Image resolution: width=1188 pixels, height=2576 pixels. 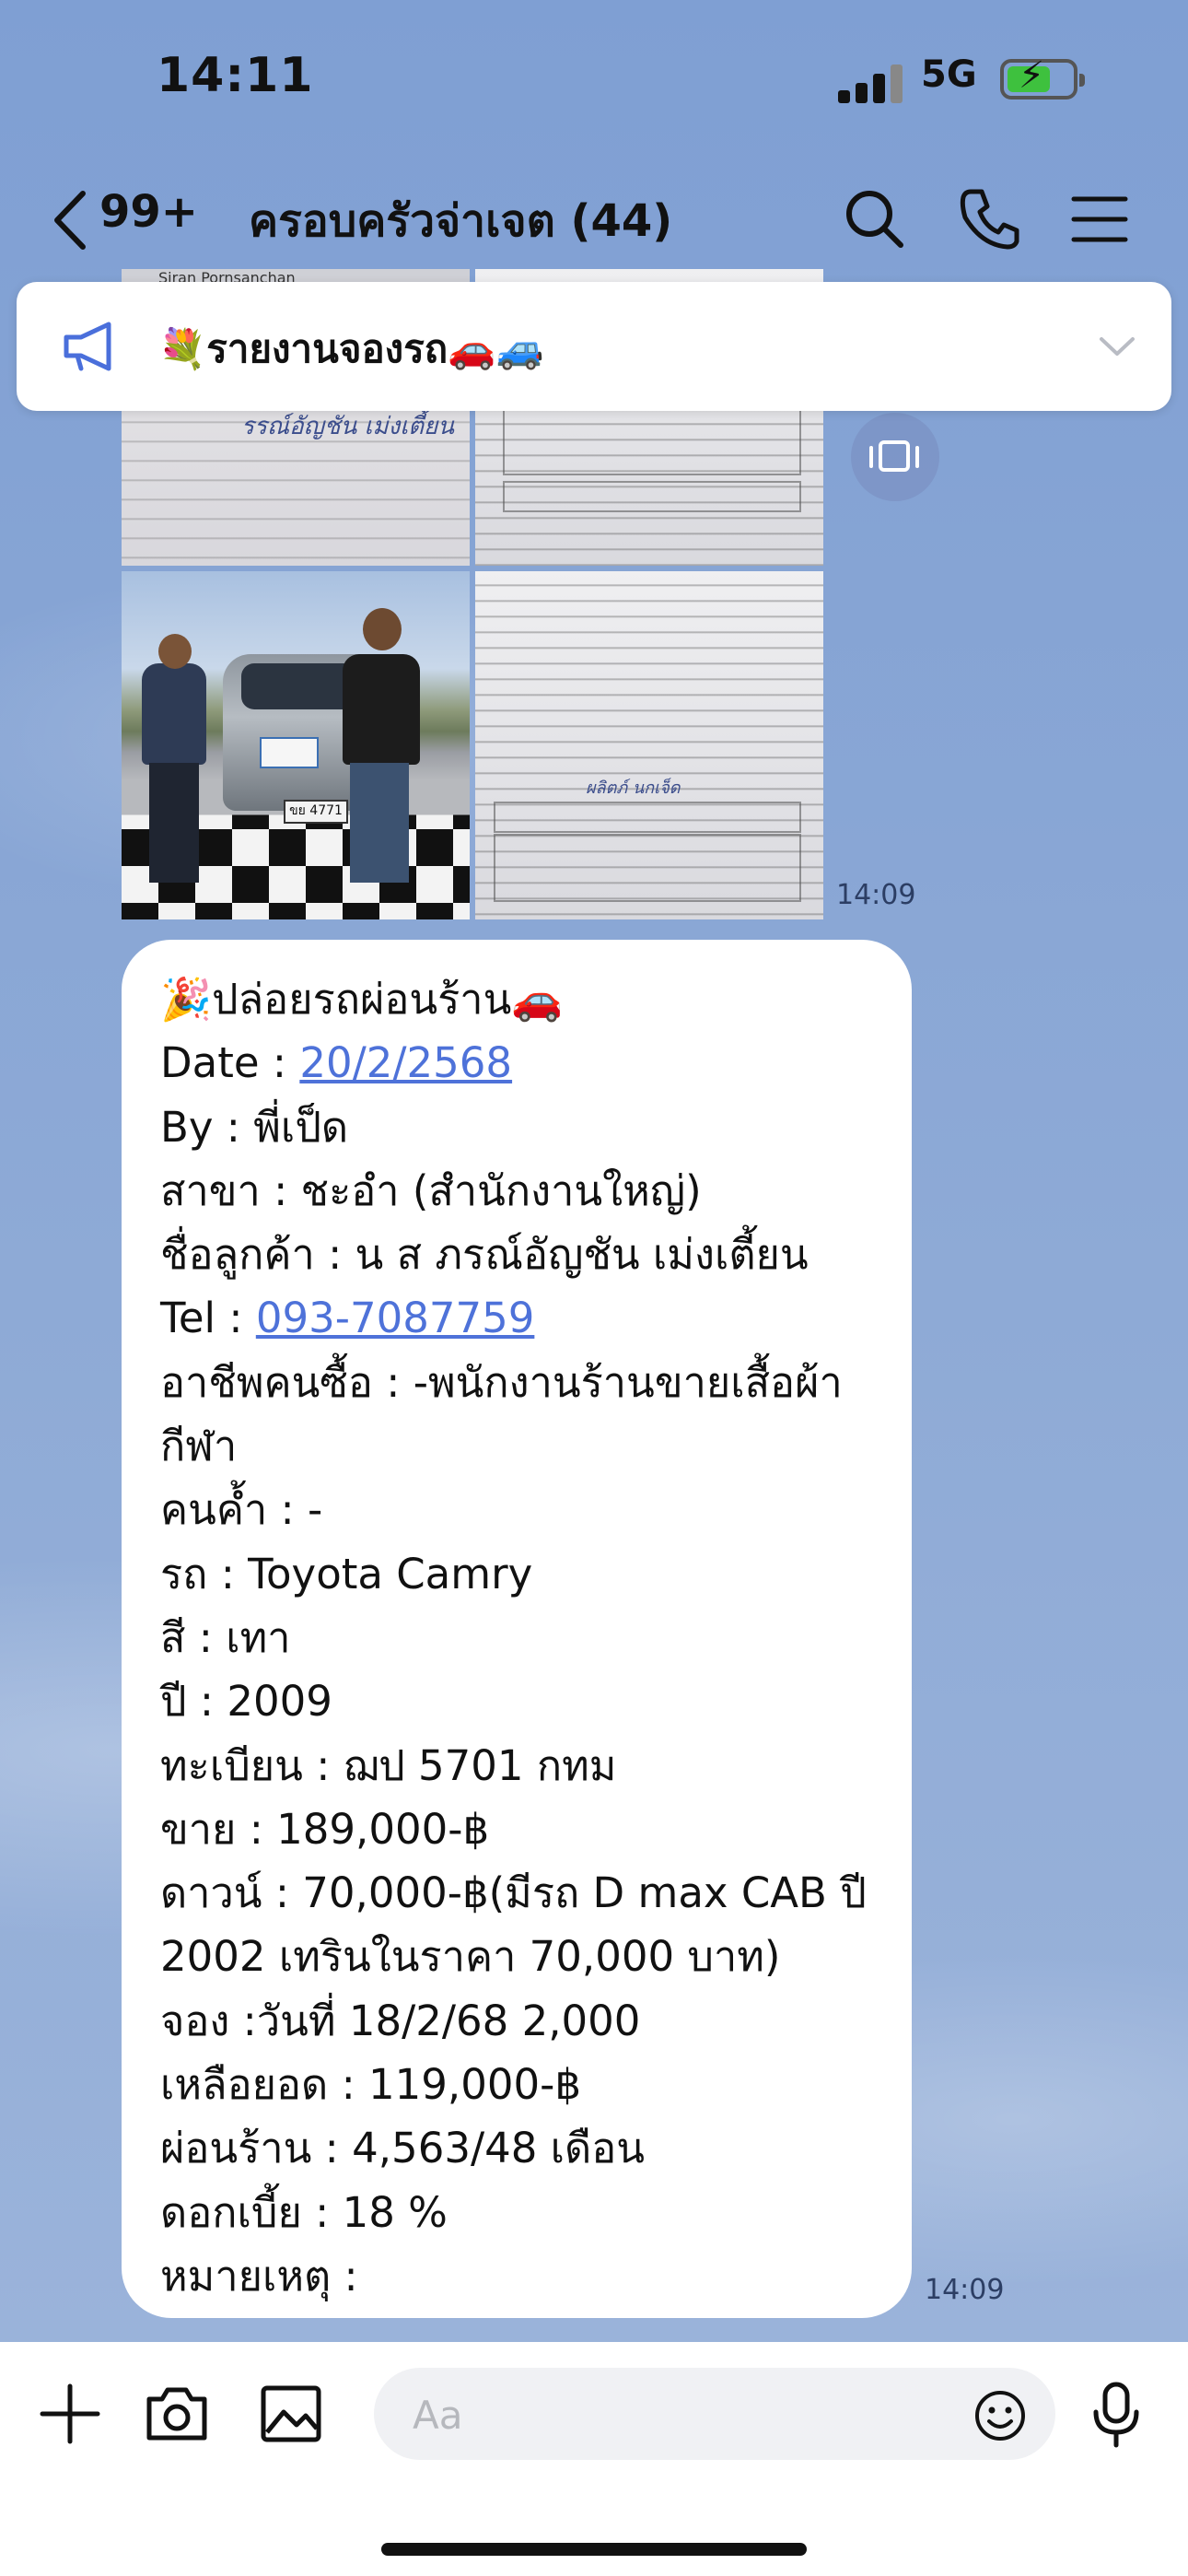 I want to click on msg-line-year: ปี : 2009, so click(x=246, y=1702).